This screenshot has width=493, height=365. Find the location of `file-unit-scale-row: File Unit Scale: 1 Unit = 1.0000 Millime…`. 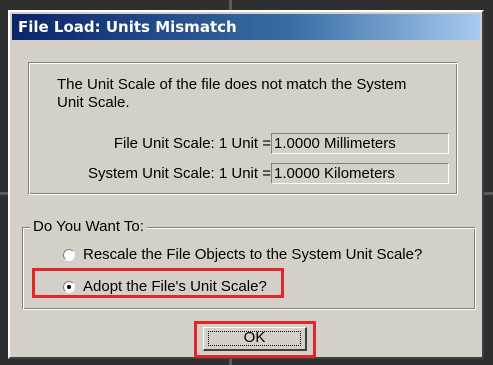

file-unit-scale-row: File Unit Scale: 1 Unit = 1.0000 Millime… is located at coordinates (244, 144).